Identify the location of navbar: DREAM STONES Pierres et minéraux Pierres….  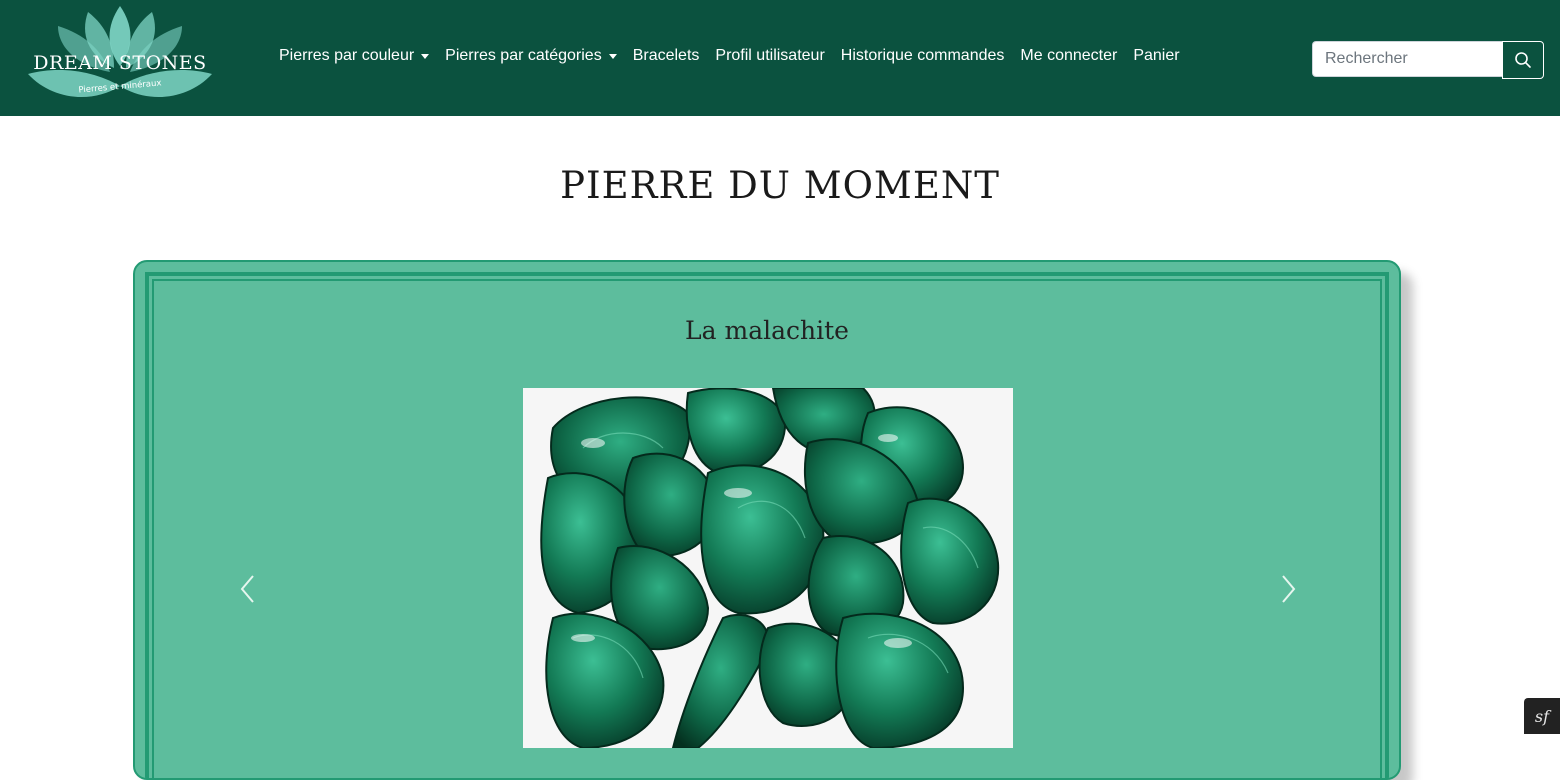
(780, 58).